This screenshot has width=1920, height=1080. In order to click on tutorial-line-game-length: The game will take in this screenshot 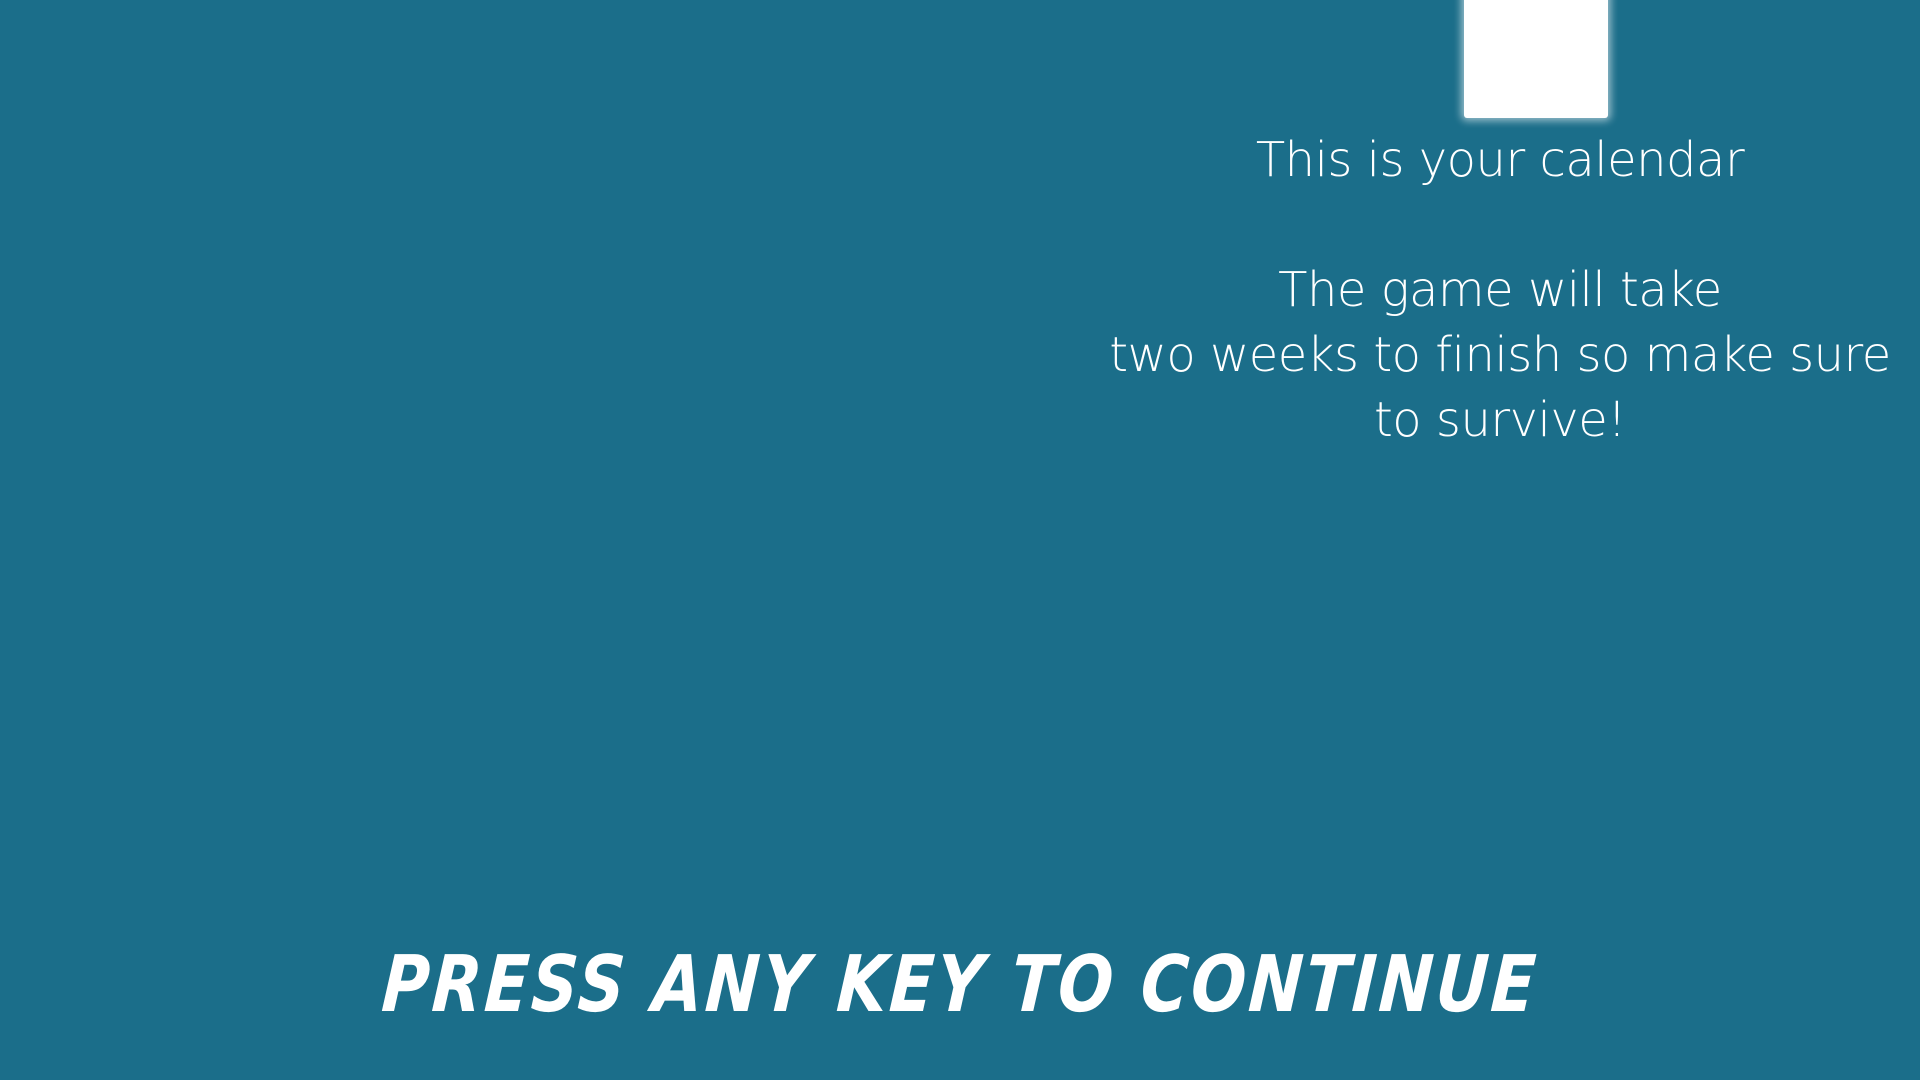, I will do `click(1500, 290)`.